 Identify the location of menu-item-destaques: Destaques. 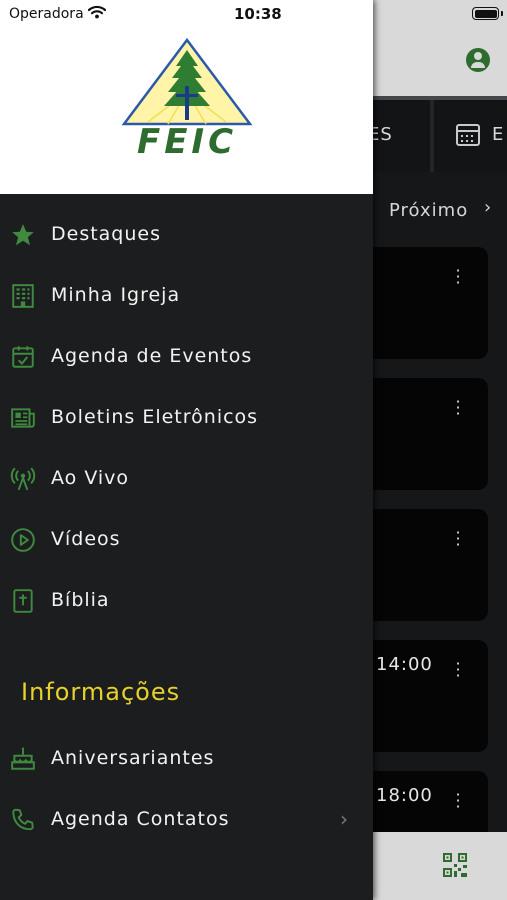
(186, 235).